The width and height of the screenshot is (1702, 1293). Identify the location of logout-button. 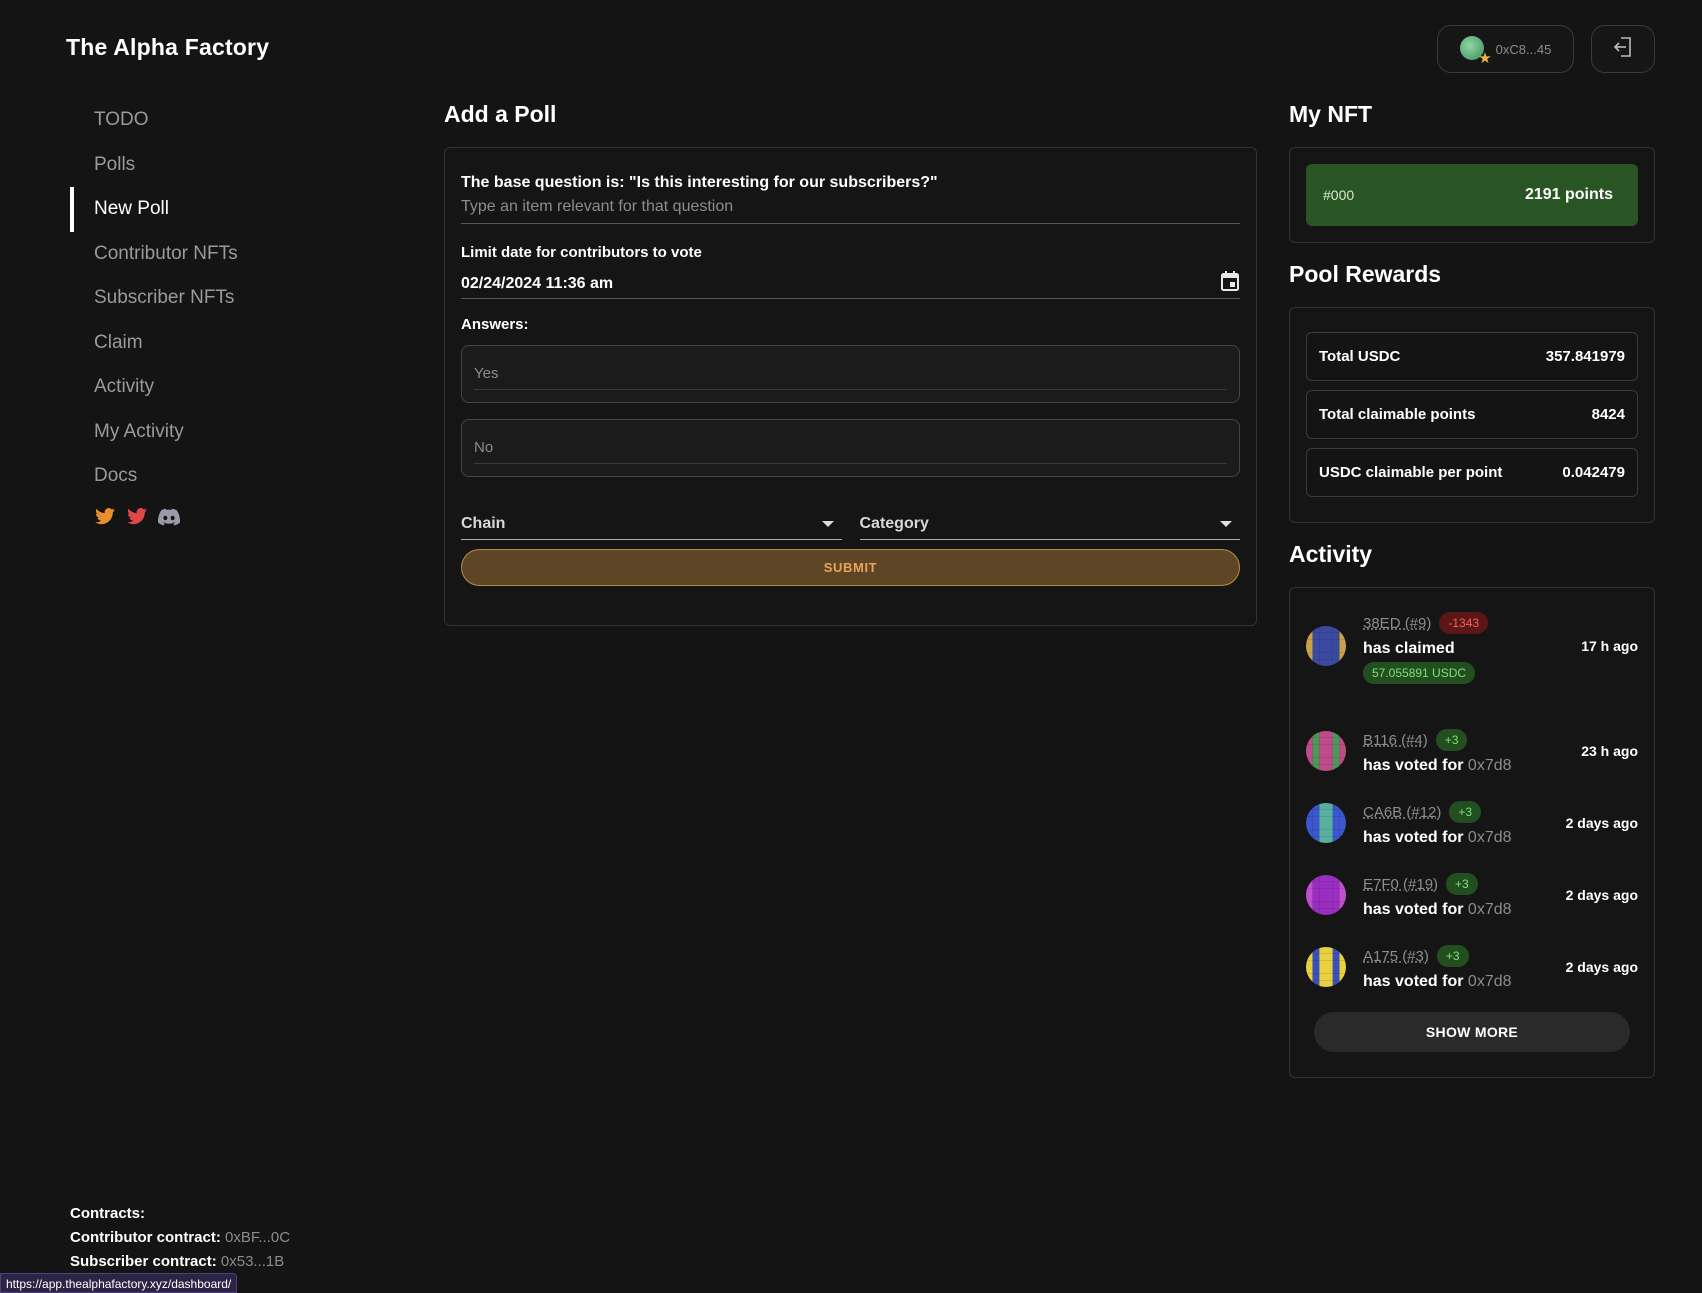
(1623, 49).